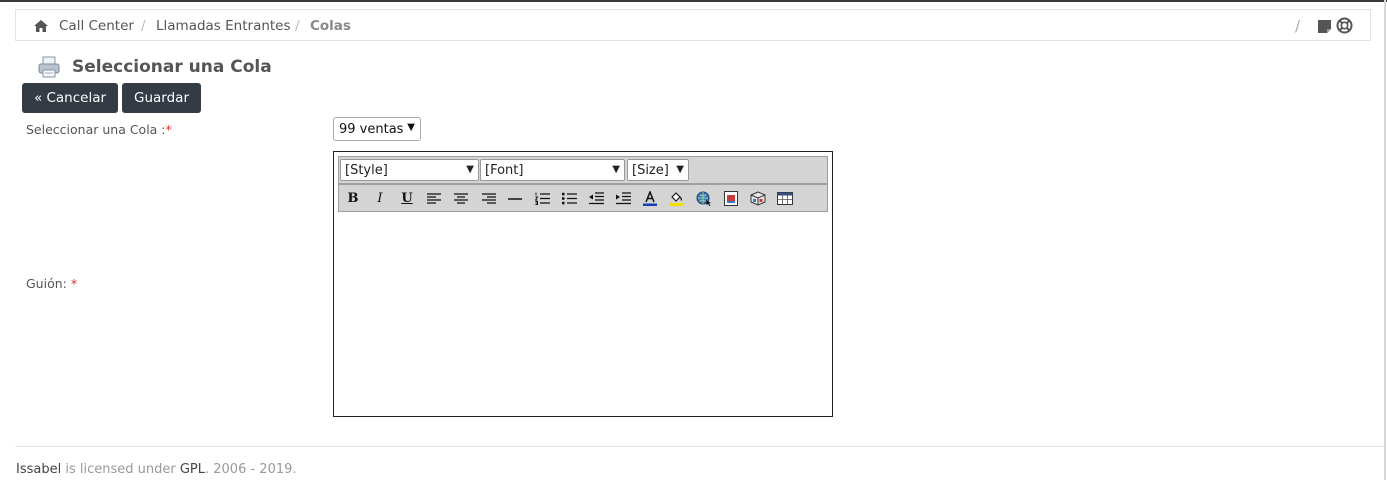 This screenshot has height=480, width=1387. Describe the element at coordinates (583, 314) in the screenshot. I see `script-text-area` at that location.